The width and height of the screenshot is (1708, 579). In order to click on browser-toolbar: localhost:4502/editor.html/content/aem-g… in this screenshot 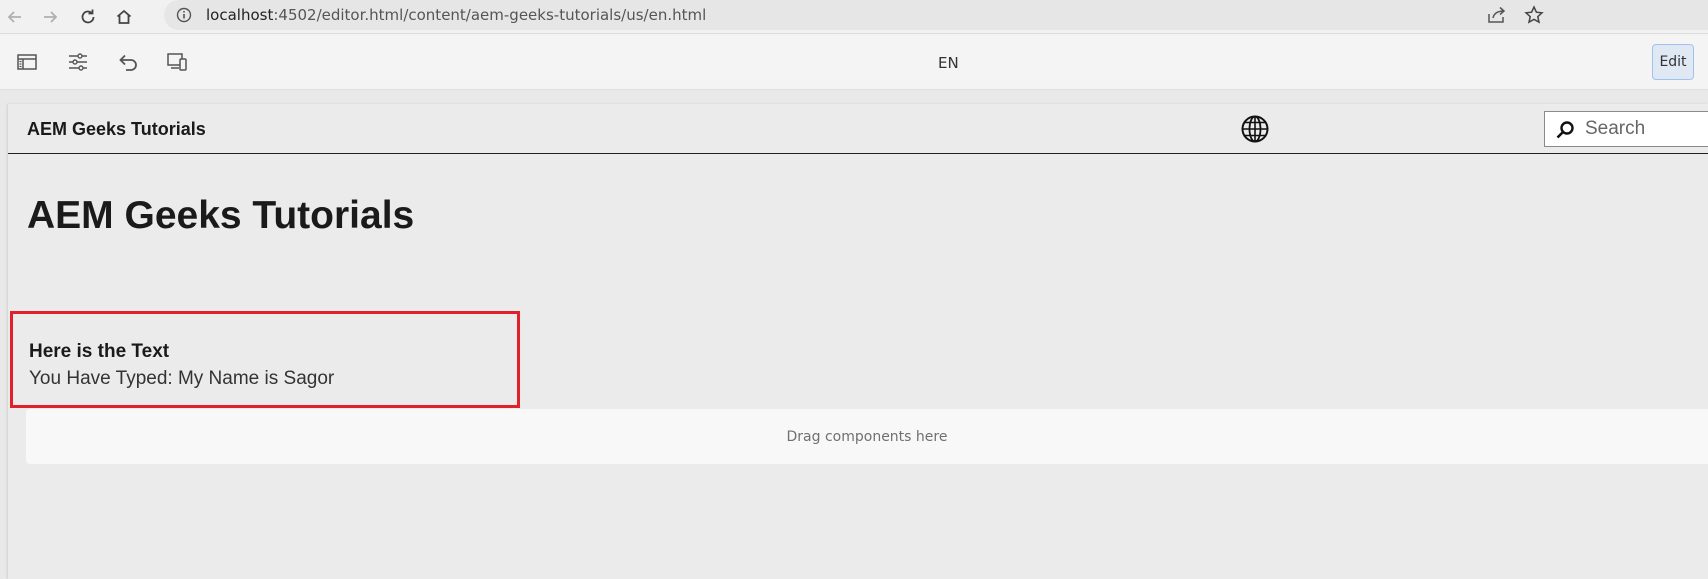, I will do `click(854, 17)`.